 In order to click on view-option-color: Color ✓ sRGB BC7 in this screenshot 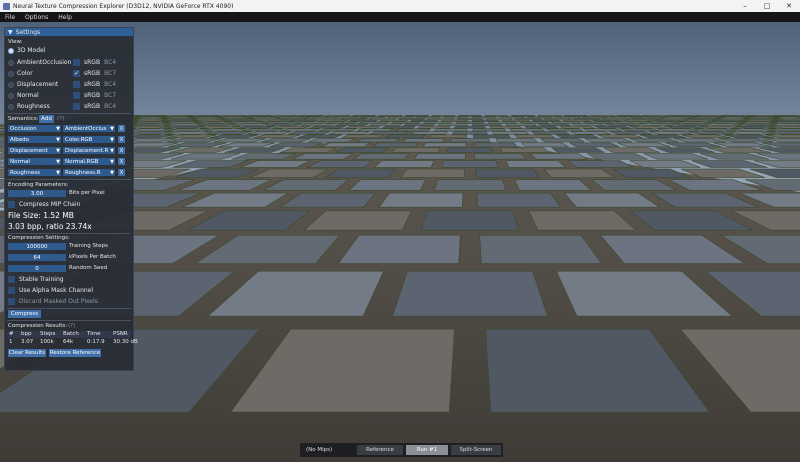, I will do `click(69, 73)`.